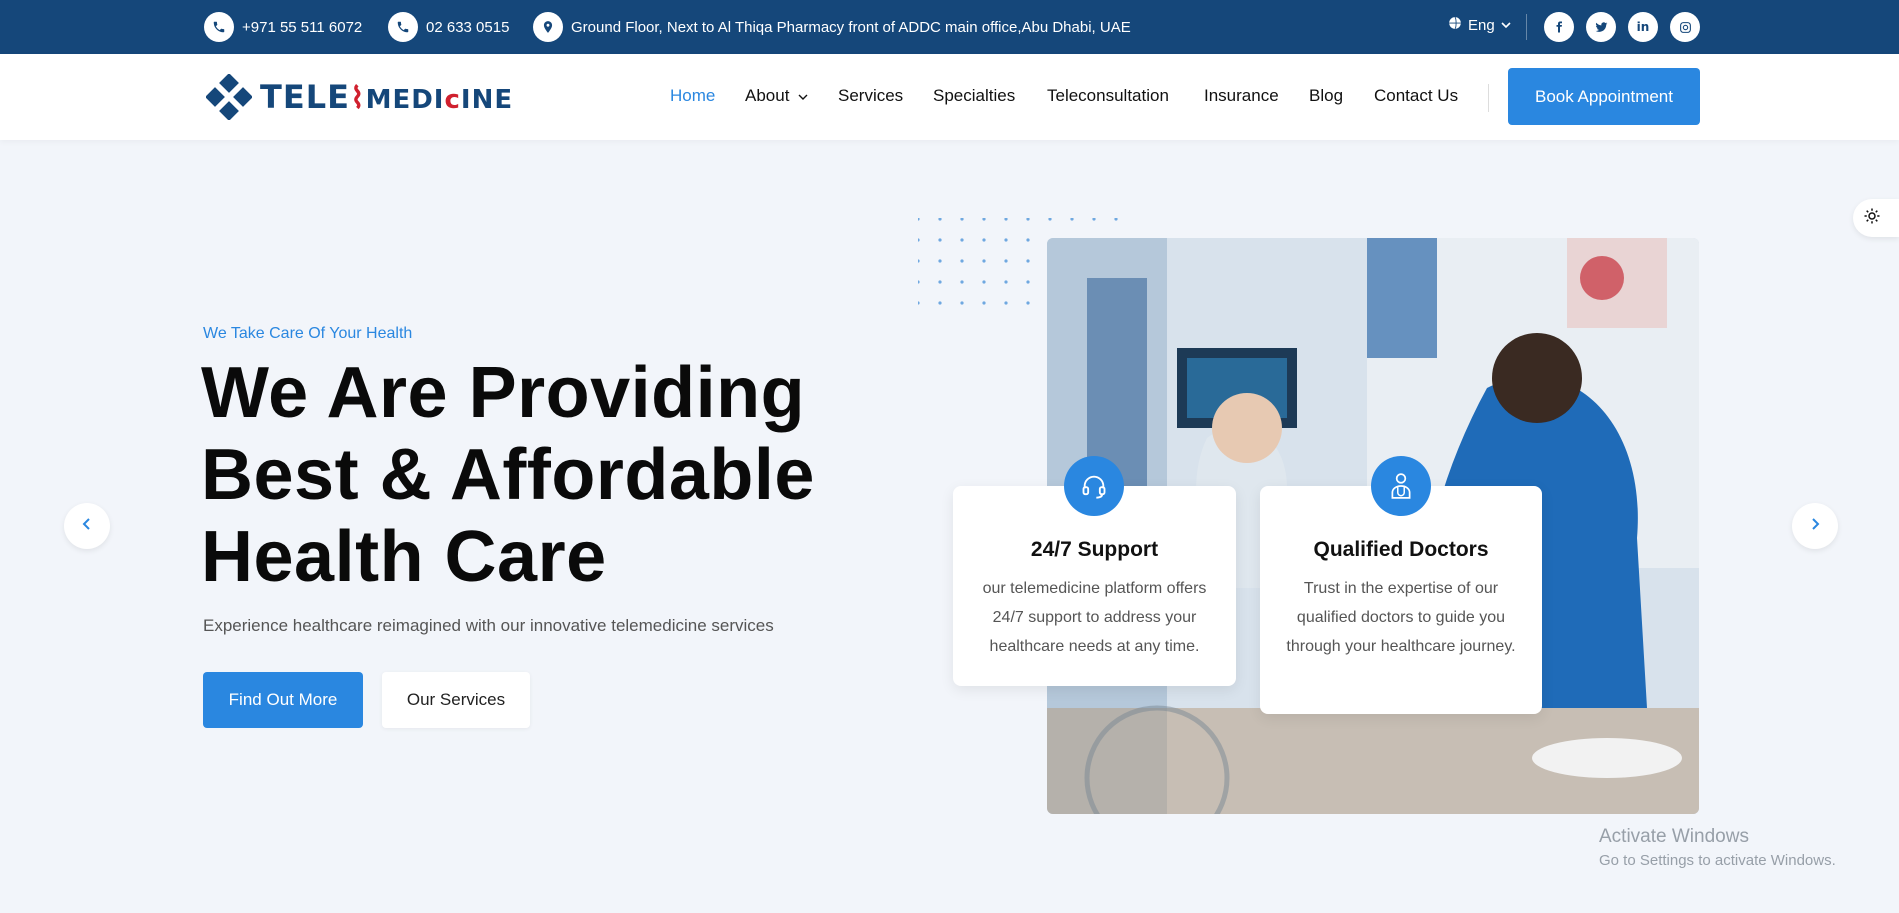 This screenshot has height=913, width=1899. What do you see at coordinates (1685, 27) in the screenshot?
I see `instagram-icon` at bounding box center [1685, 27].